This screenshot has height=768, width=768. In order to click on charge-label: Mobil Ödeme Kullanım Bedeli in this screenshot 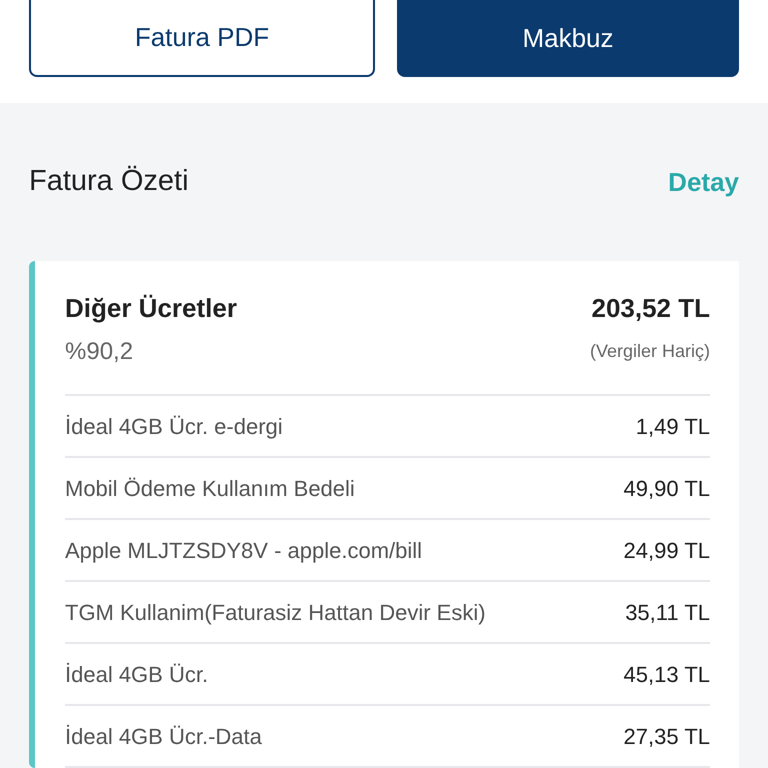, I will do `click(210, 488)`.